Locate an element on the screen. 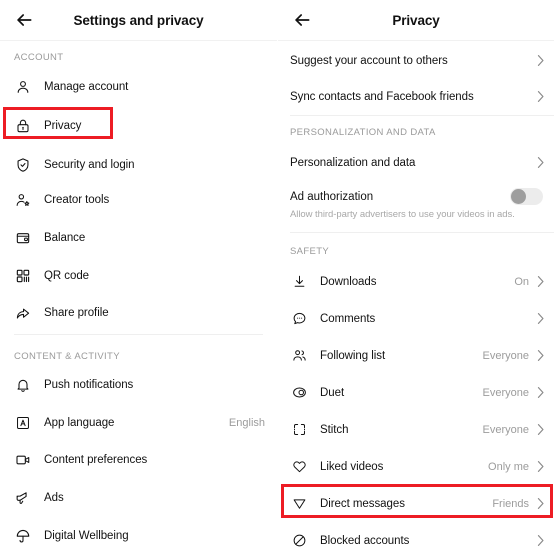 This screenshot has width=554, height=557. heart-icon is located at coordinates (299, 467).